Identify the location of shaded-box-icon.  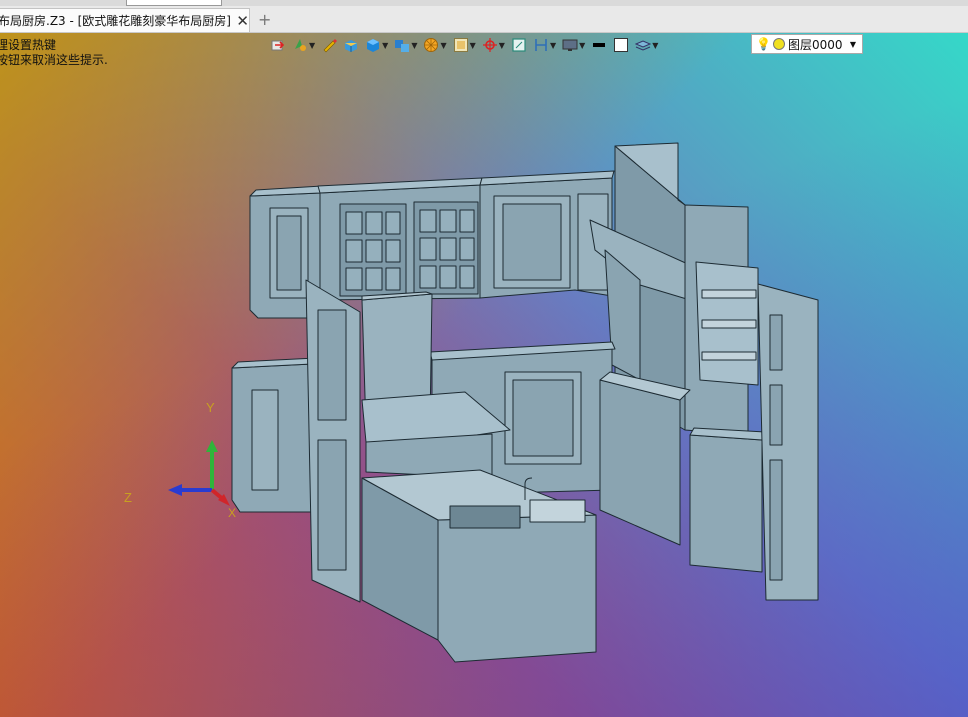
(351, 46).